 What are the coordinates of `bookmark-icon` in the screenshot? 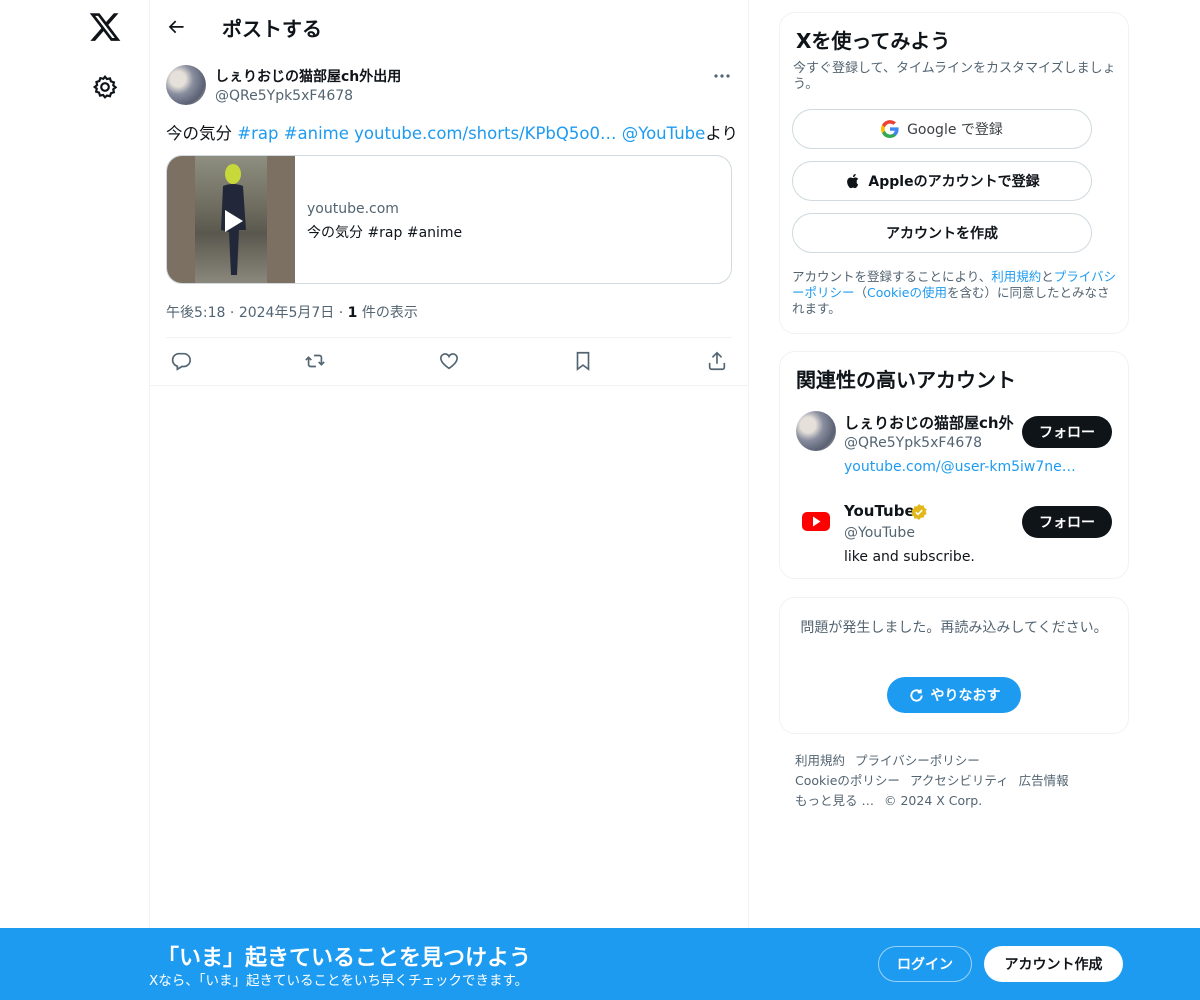 It's located at (583, 361).